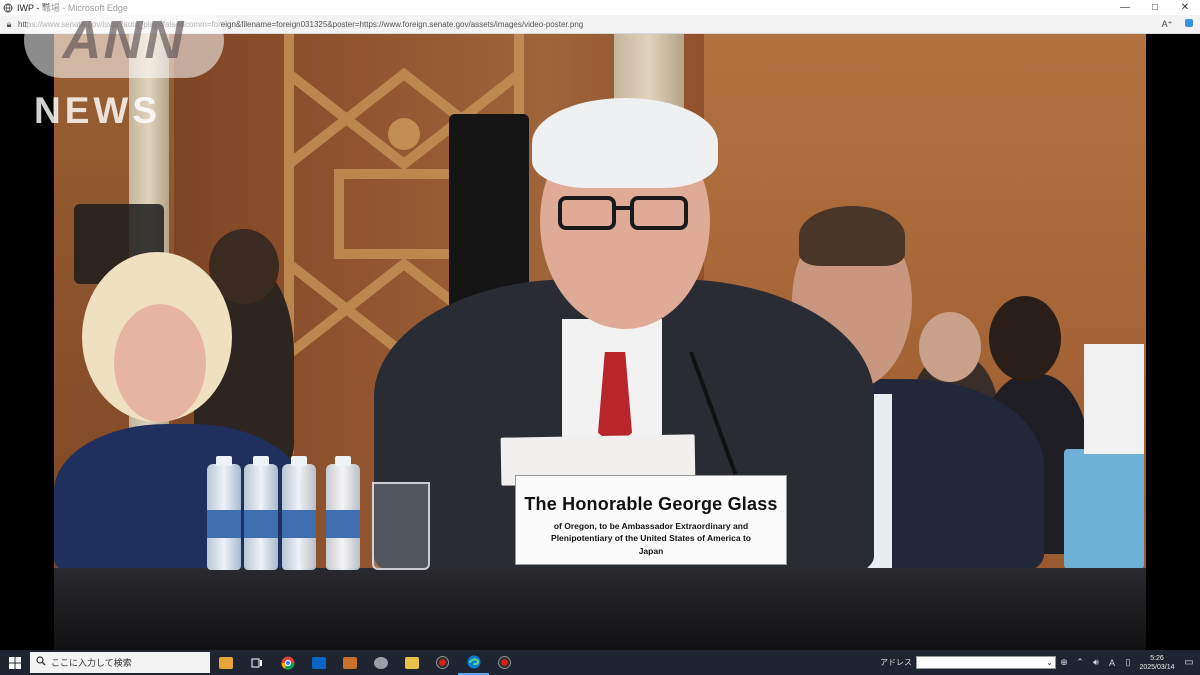 The image size is (1200, 675). I want to click on volume-icon: 🔊︎, so click(1096, 662).